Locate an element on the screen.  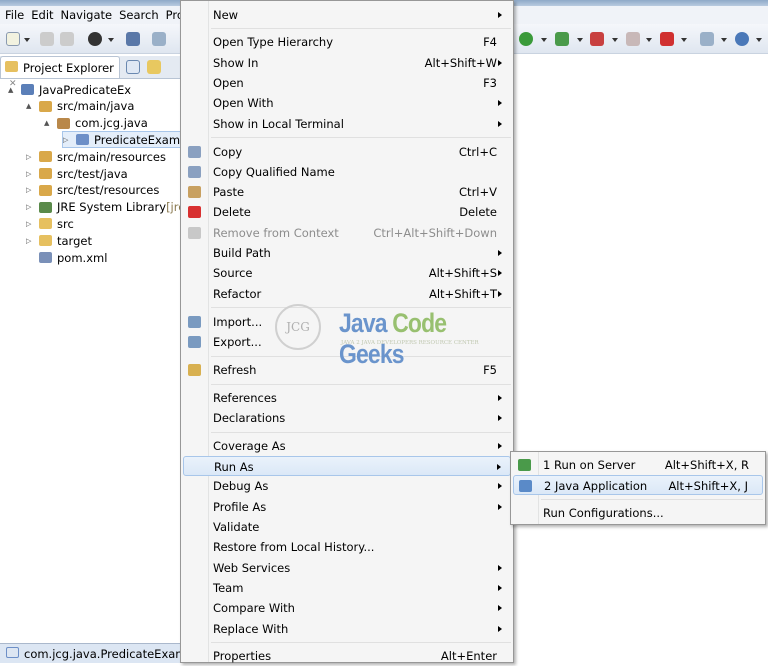
menu-item-label: Remove from Context is located at coordinates (276, 232).